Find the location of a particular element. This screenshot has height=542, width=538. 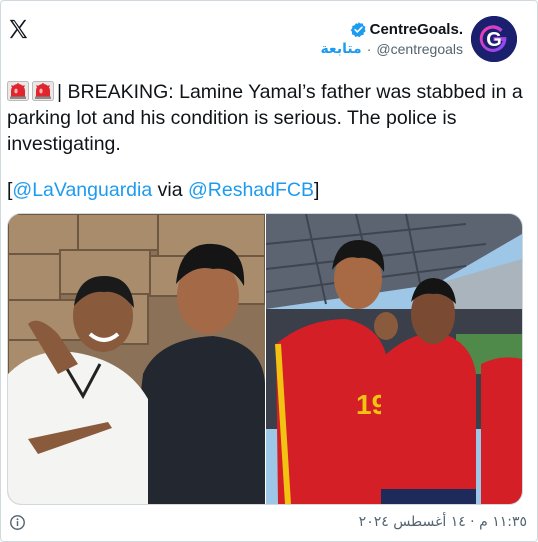

author-info: CentreGoals. متابعة · @centregoals is located at coordinates (391, 39).